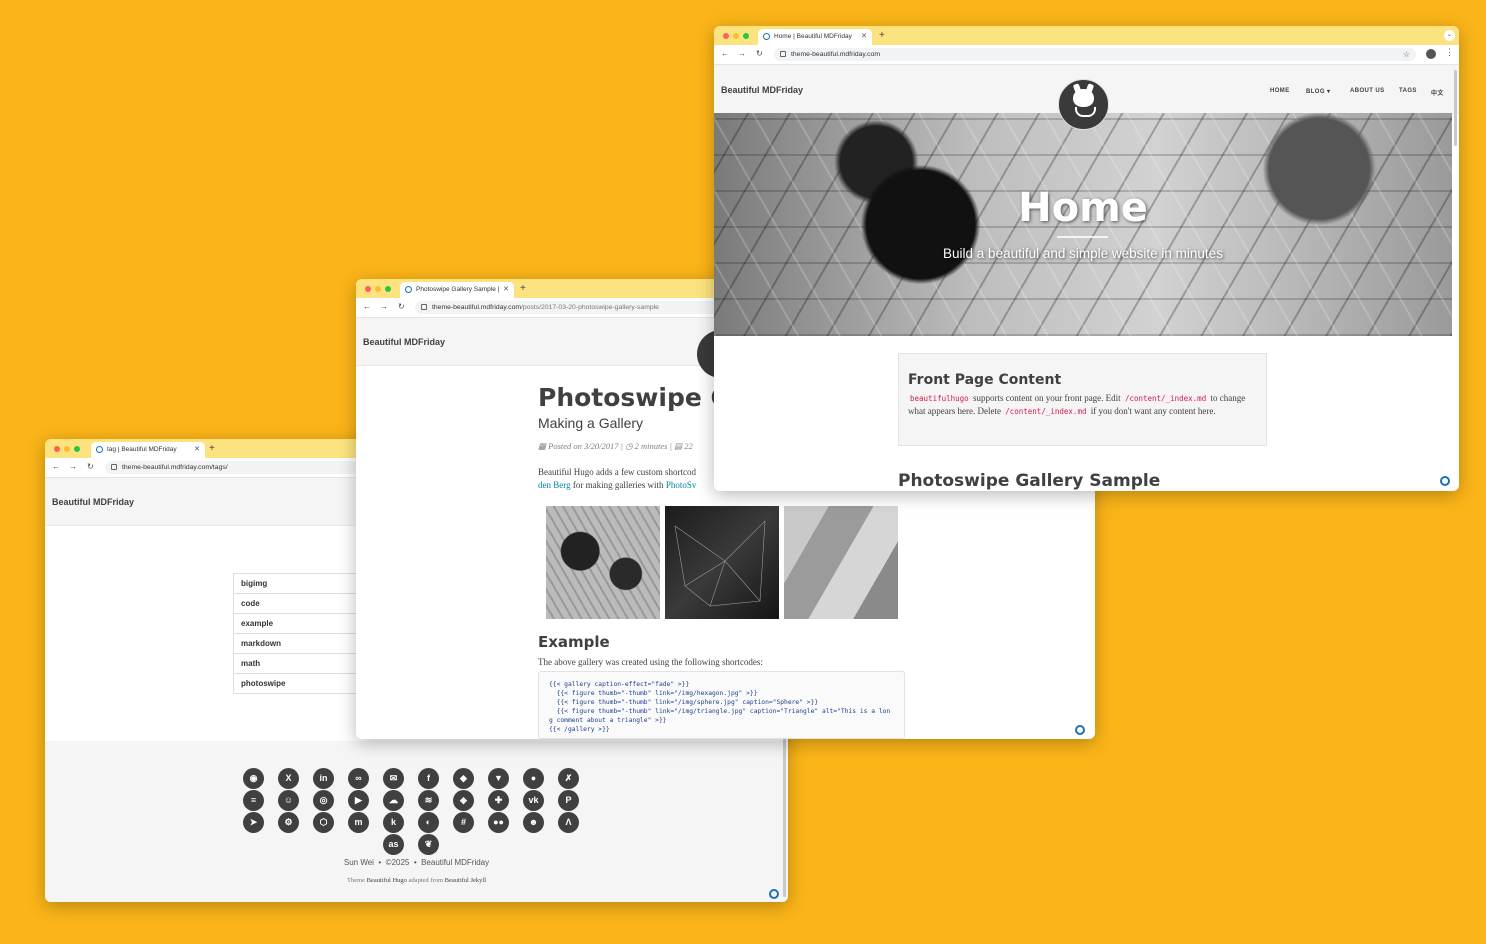 The width and height of the screenshot is (1486, 944). I want to click on instagram-icon: ◎, so click(323, 800).